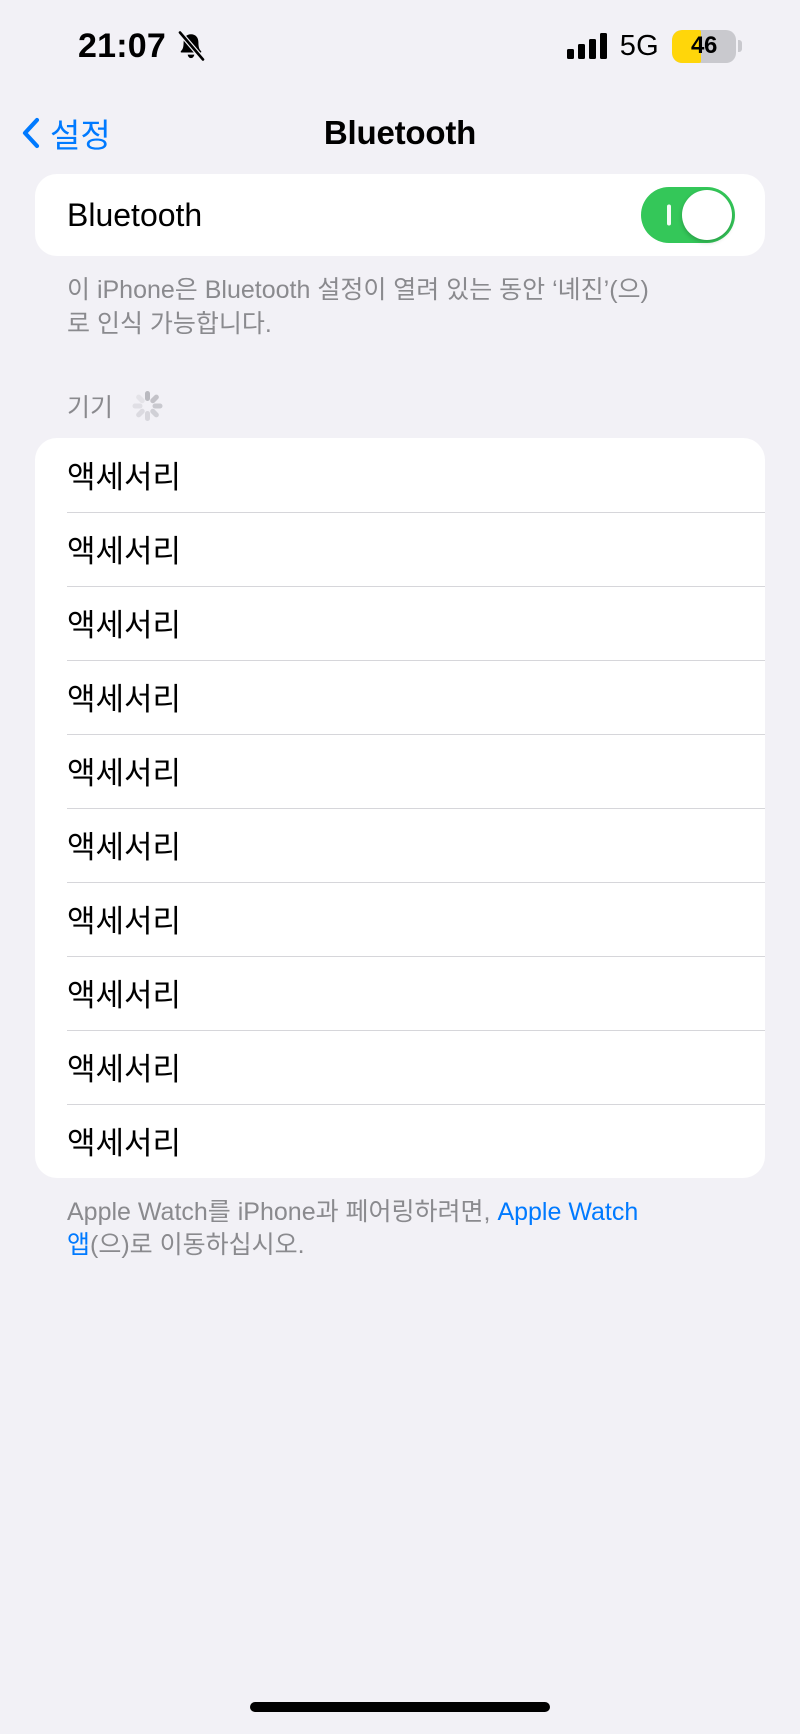  Describe the element at coordinates (707, 215) in the screenshot. I see `switch-knob` at that location.